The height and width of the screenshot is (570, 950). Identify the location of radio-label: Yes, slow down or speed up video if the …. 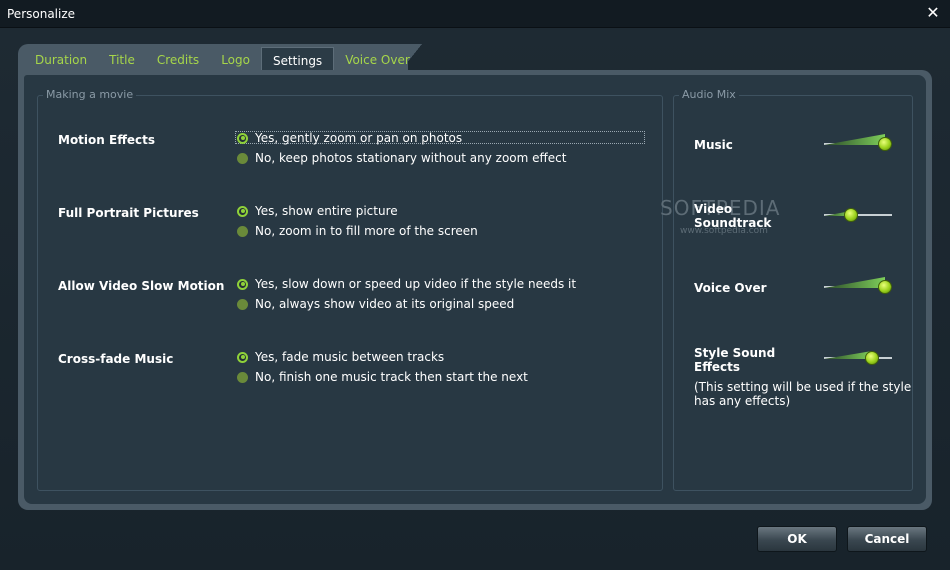
(416, 284).